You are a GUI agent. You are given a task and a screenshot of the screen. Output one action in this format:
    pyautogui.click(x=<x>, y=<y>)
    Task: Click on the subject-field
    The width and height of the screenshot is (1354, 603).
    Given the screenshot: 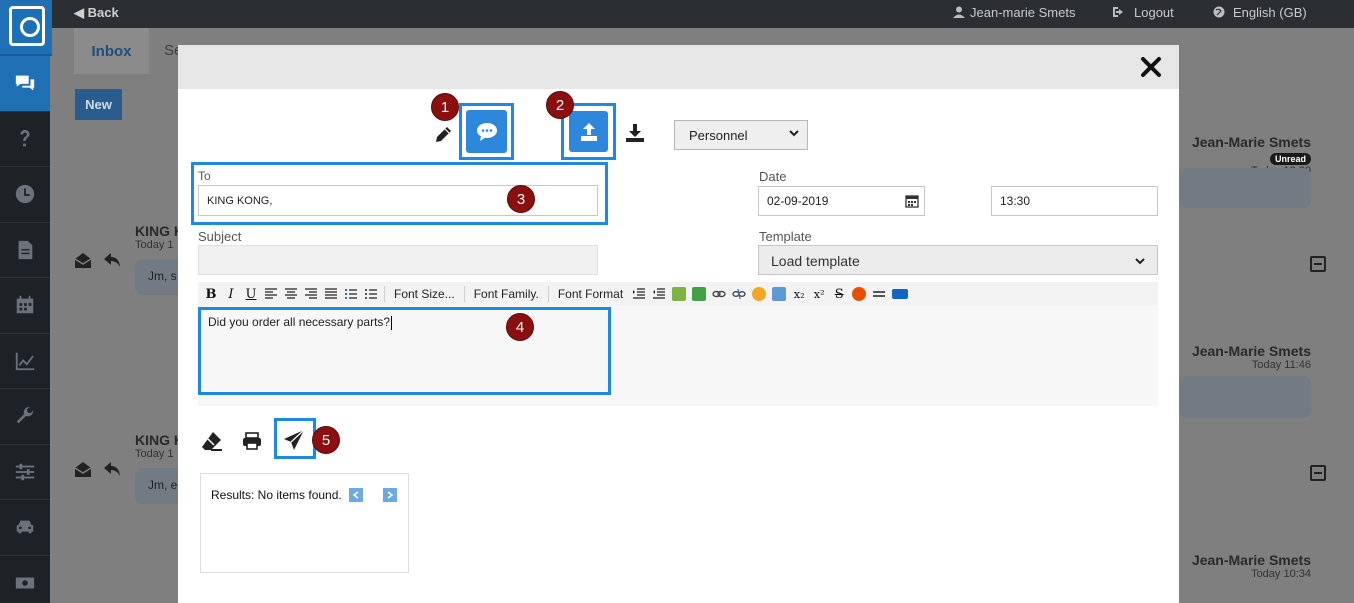 What is the action you would take?
    pyautogui.click(x=398, y=260)
    